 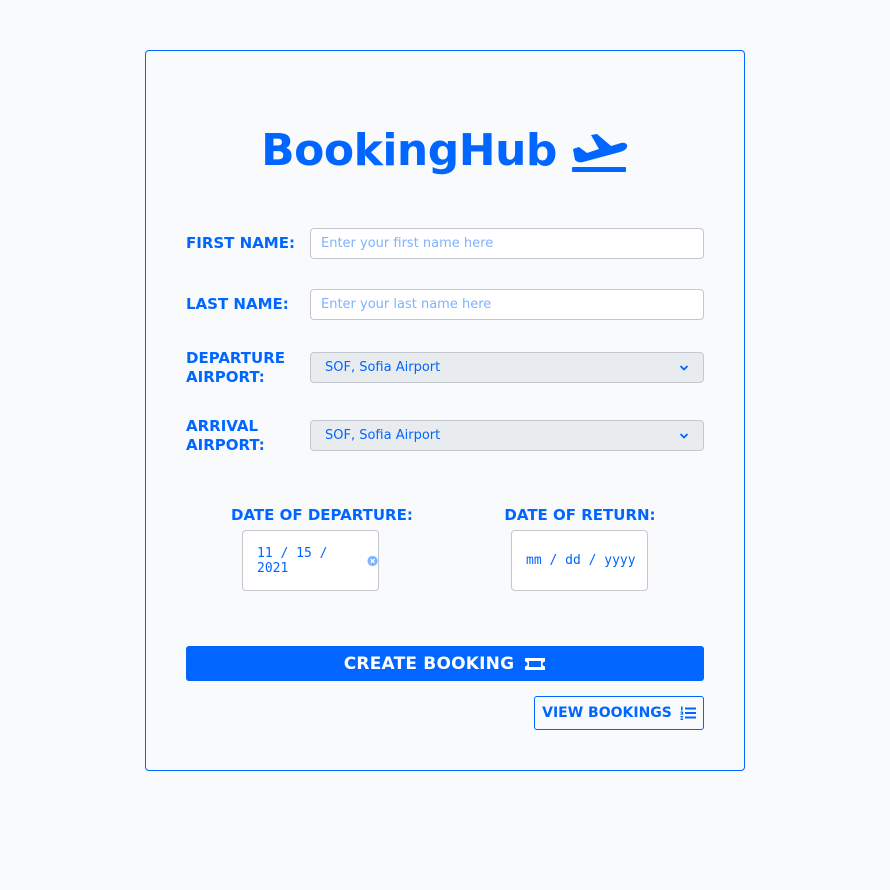 I want to click on arrival-airport-label-line1: ARRIVAL, so click(x=222, y=426).